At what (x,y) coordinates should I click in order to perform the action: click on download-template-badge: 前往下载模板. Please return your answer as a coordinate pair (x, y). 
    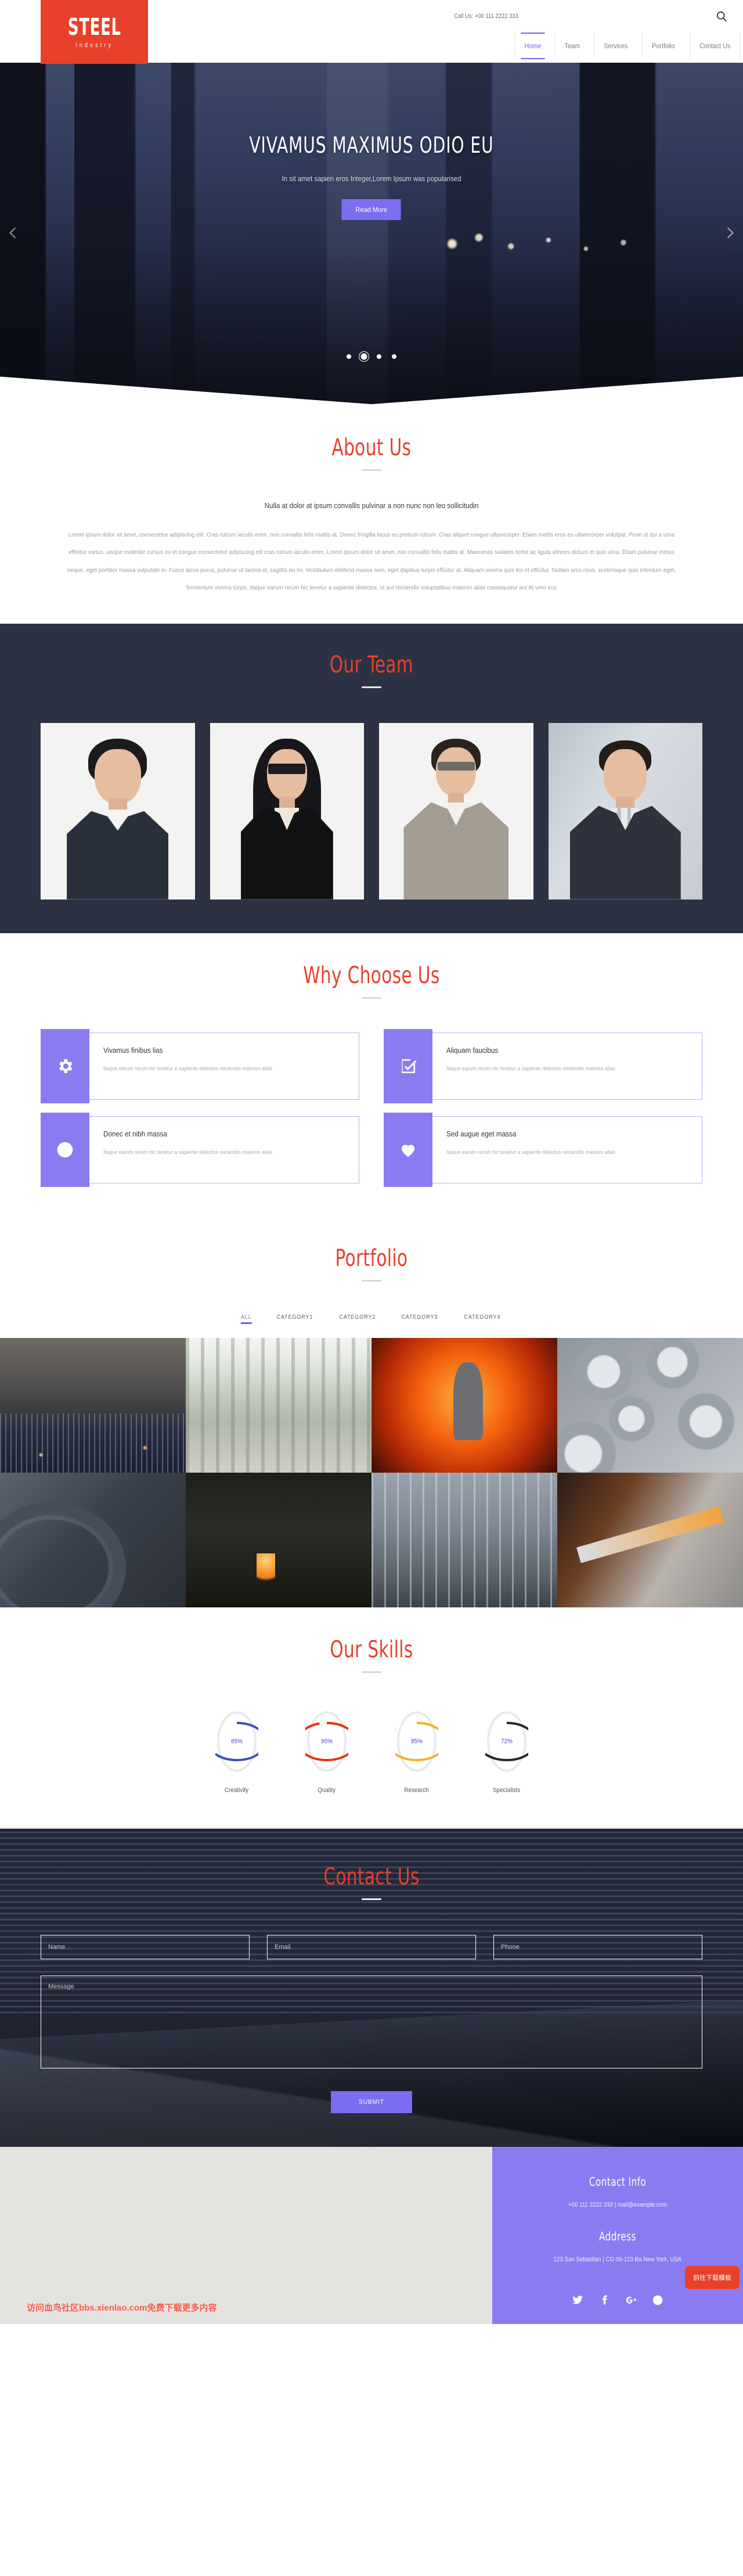
    Looking at the image, I should click on (712, 2277).